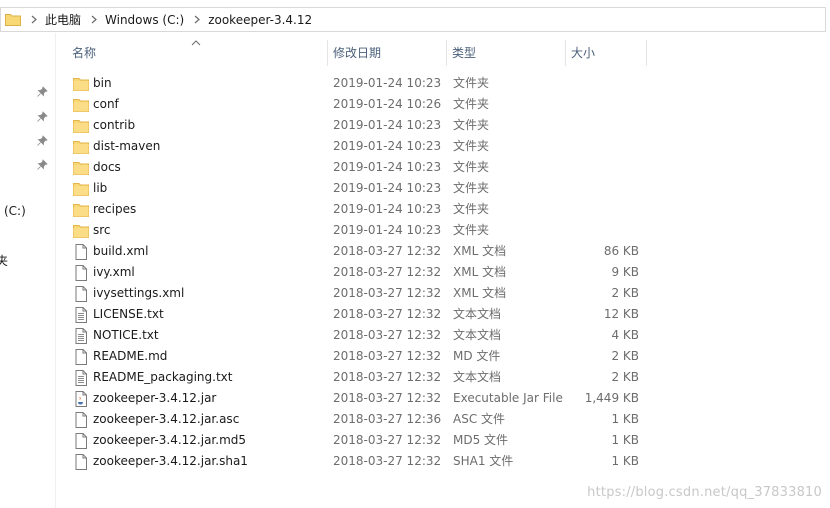 The image size is (830, 508). Describe the element at coordinates (611, 398) in the screenshot. I see `file-size: 1,449 KB` at that location.